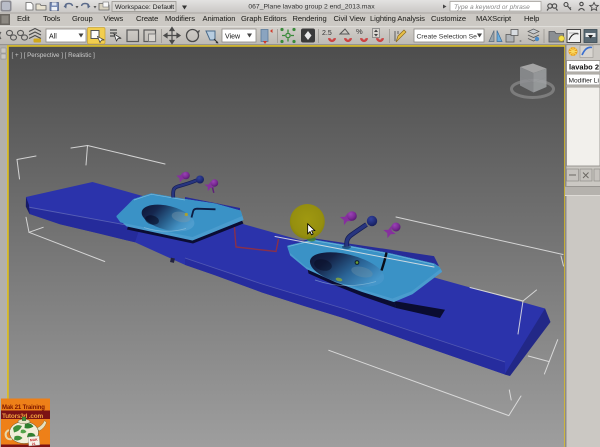 This screenshot has width=600, height=447. What do you see at coordinates (82, 18) in the screenshot?
I see `svg-text: Group` at bounding box center [82, 18].